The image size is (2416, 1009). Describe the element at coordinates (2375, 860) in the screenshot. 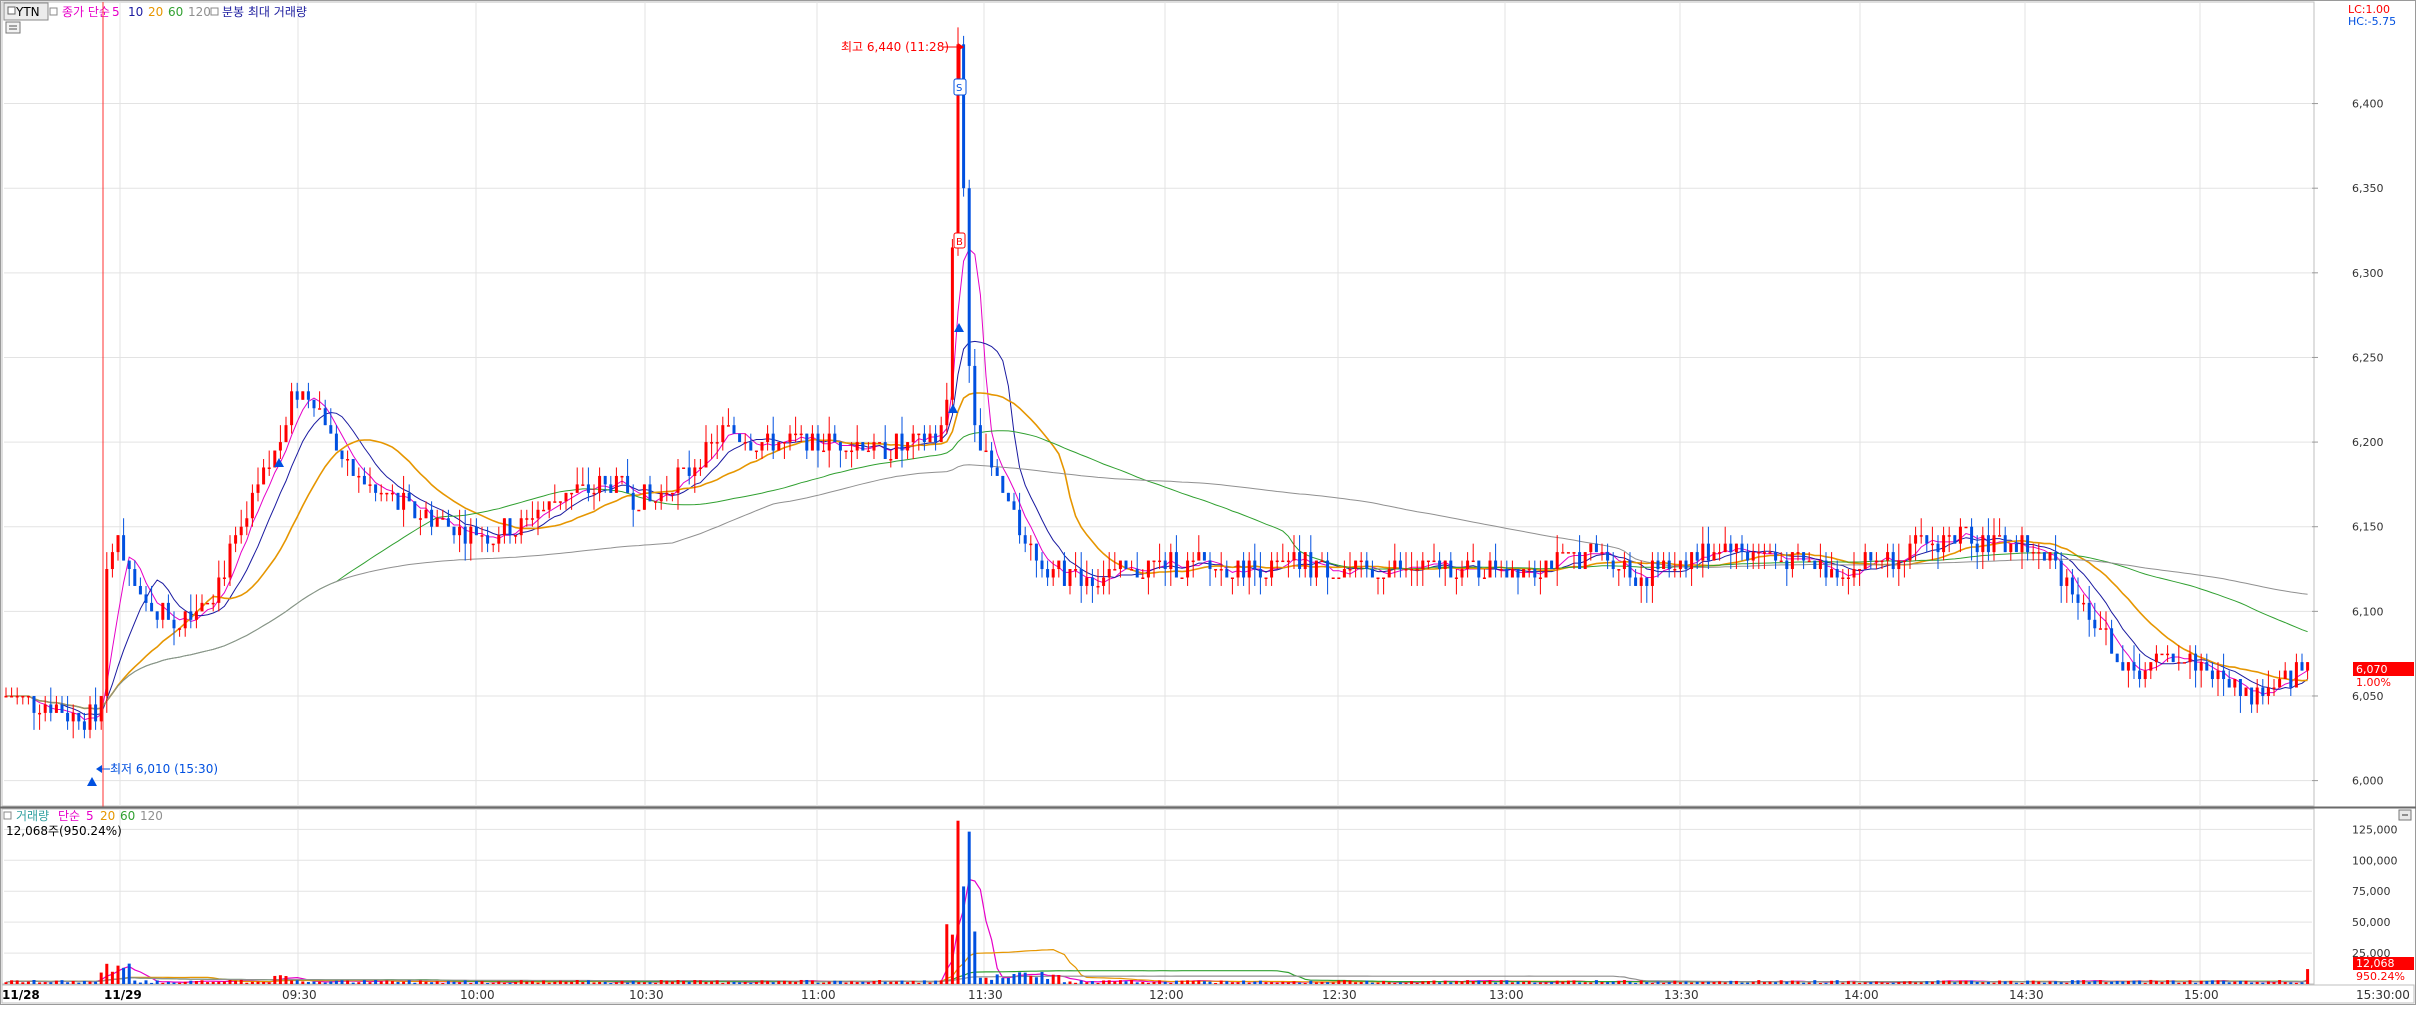

I see `volume-tick-label: 100,000` at that location.